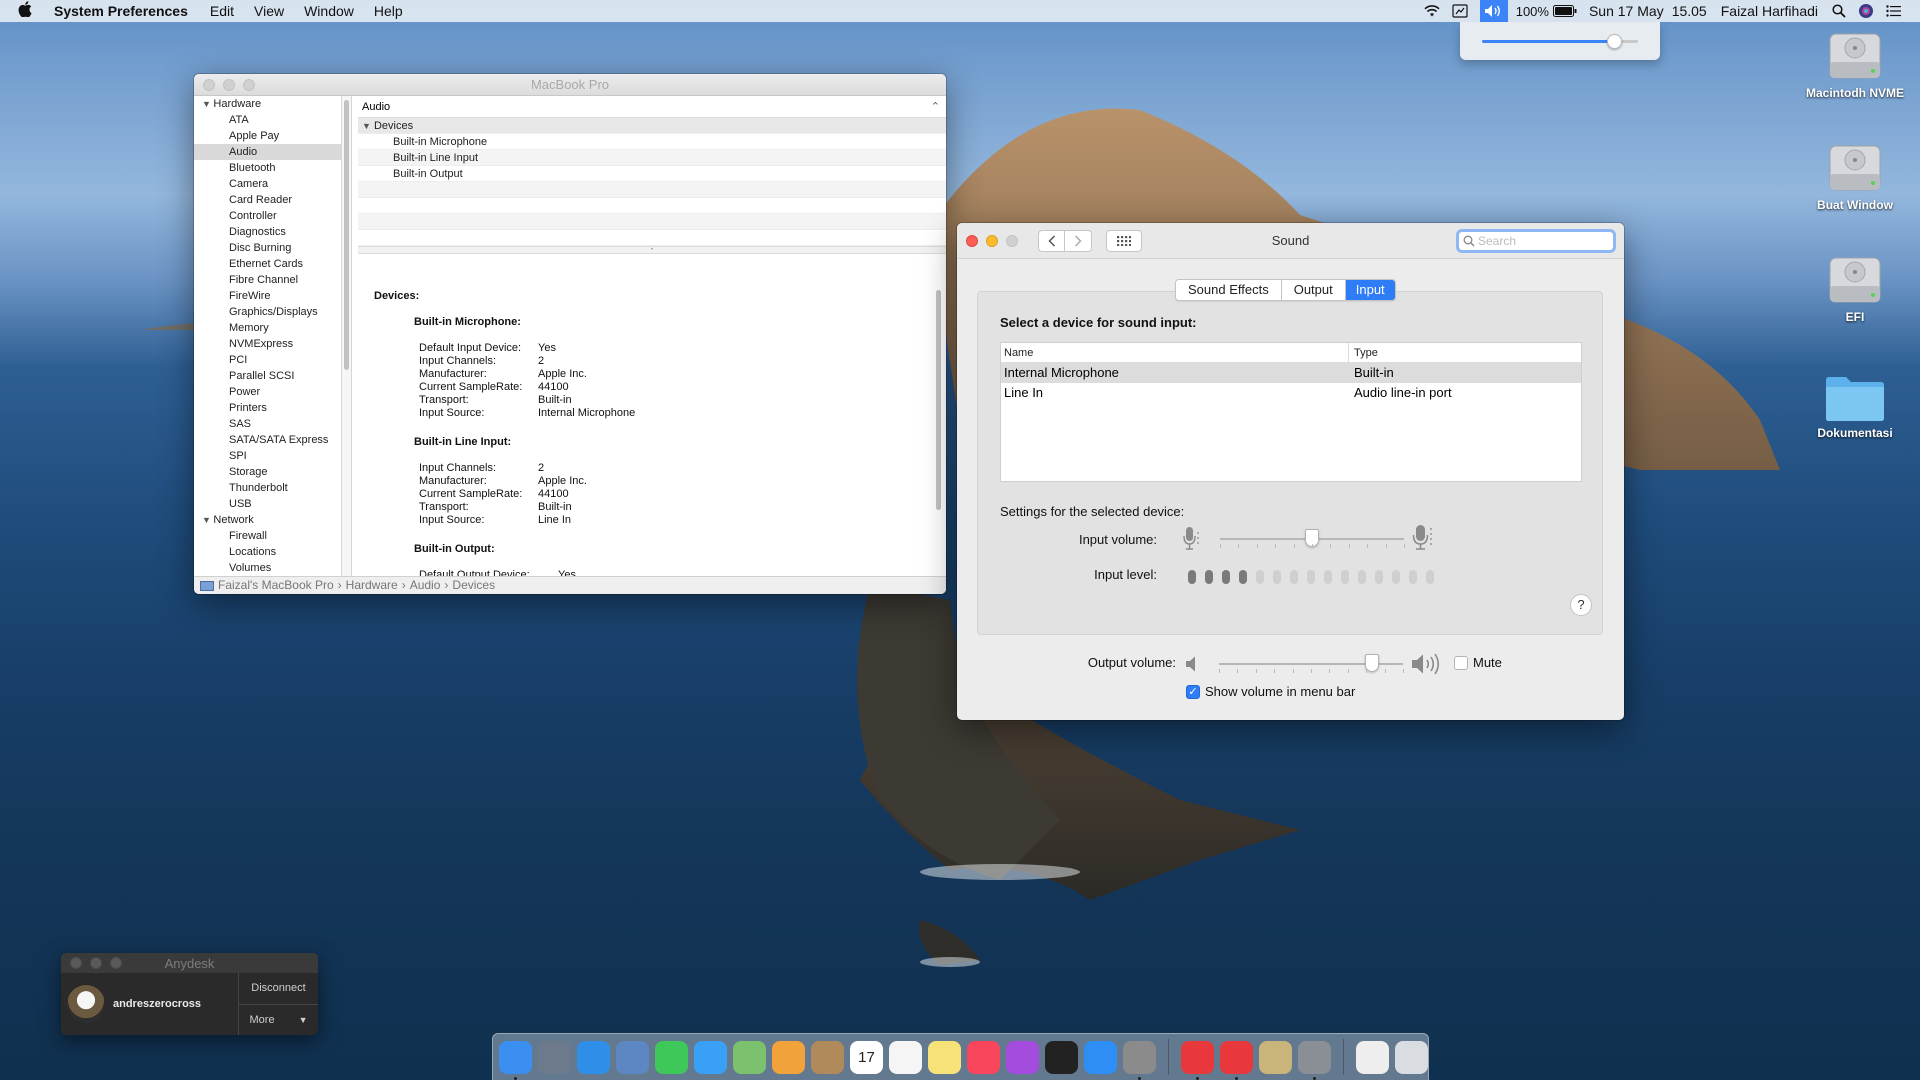 The image size is (1920, 1080). What do you see at coordinates (710, 1057) in the screenshot?
I see `dock-messages-icon` at bounding box center [710, 1057].